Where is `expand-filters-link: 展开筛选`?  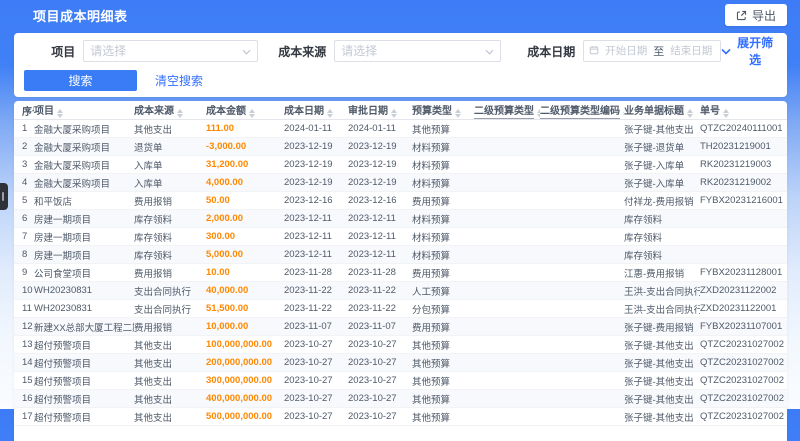
expand-filters-link: 展开筛选 is located at coordinates (748, 51).